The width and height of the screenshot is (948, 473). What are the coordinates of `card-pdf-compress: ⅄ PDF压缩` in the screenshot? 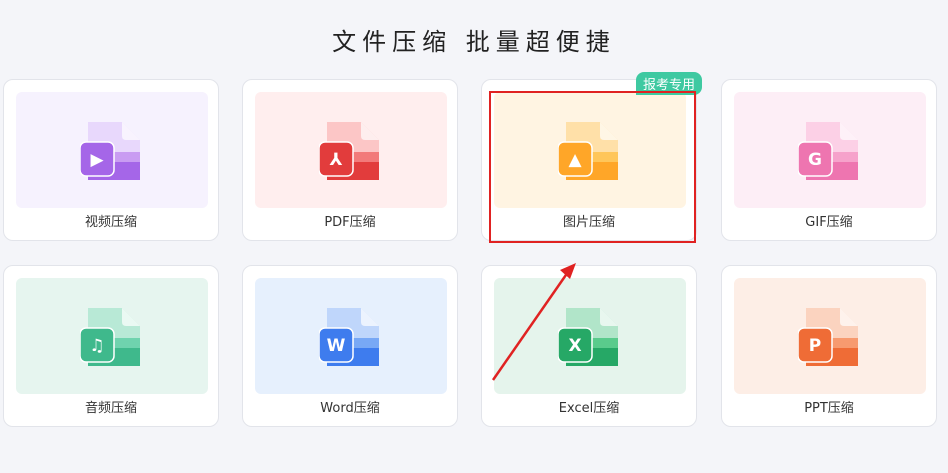 It's located at (350, 160).